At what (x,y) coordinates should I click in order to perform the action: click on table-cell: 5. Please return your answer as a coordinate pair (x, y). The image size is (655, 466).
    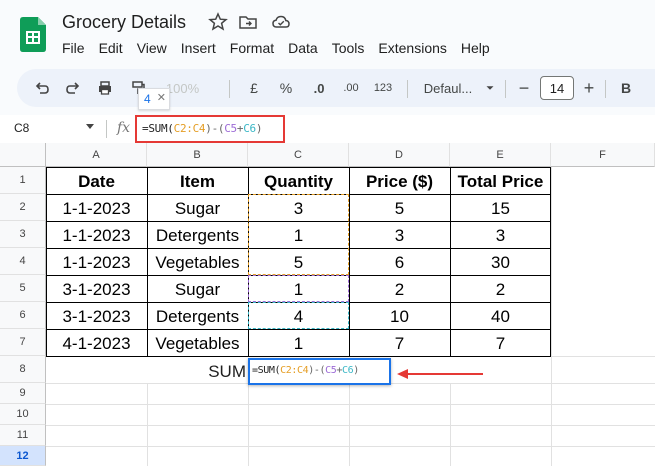
    Looking at the image, I should click on (399, 208).